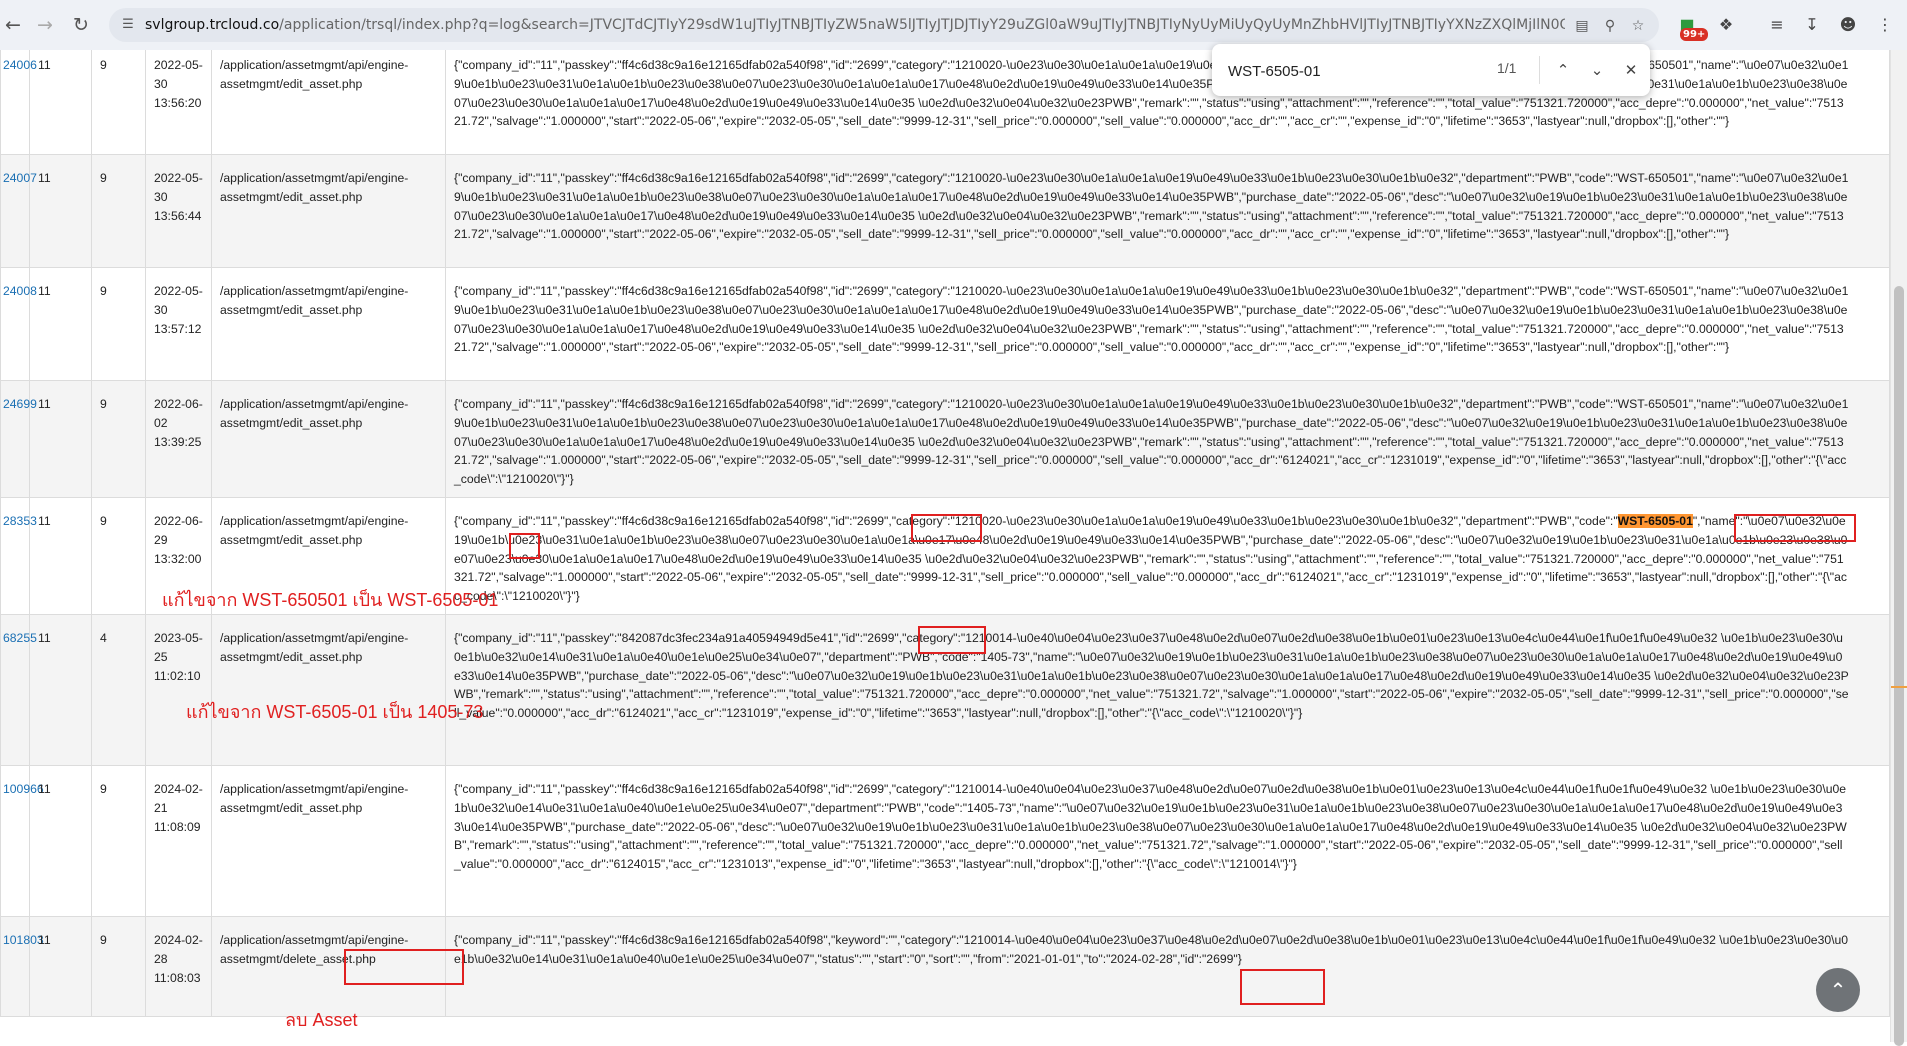 The image size is (1907, 1046). Describe the element at coordinates (335, 712) in the screenshot. I see `annotation-note: แก้ไขจาก WST-6505-01 เป็น 1405-73` at that location.